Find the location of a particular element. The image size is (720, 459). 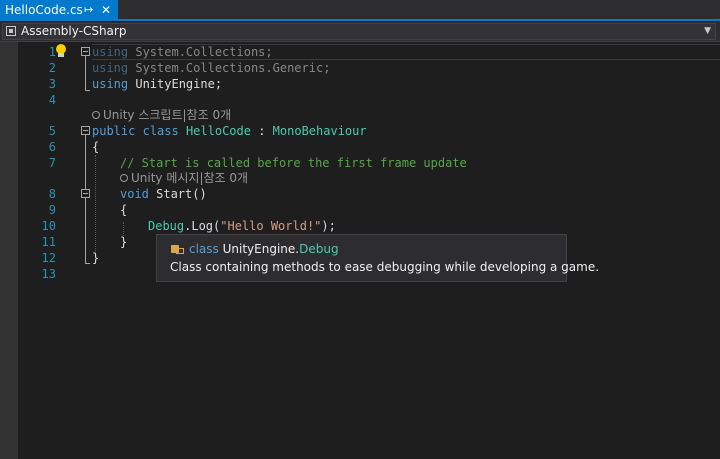

class-icon is located at coordinates (177, 249).